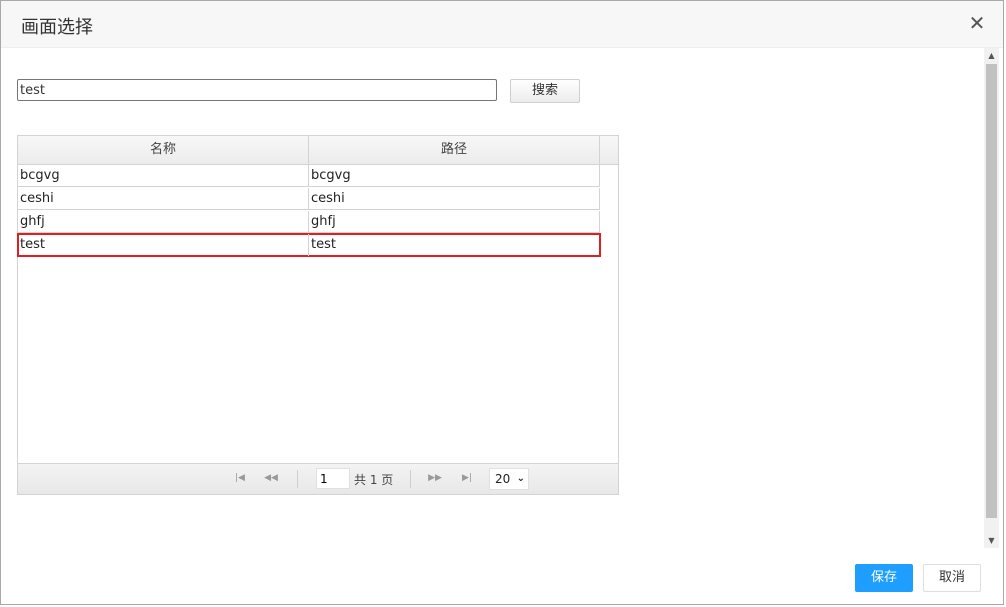 The width and height of the screenshot is (1006, 607). I want to click on cell-path: test, so click(323, 244).